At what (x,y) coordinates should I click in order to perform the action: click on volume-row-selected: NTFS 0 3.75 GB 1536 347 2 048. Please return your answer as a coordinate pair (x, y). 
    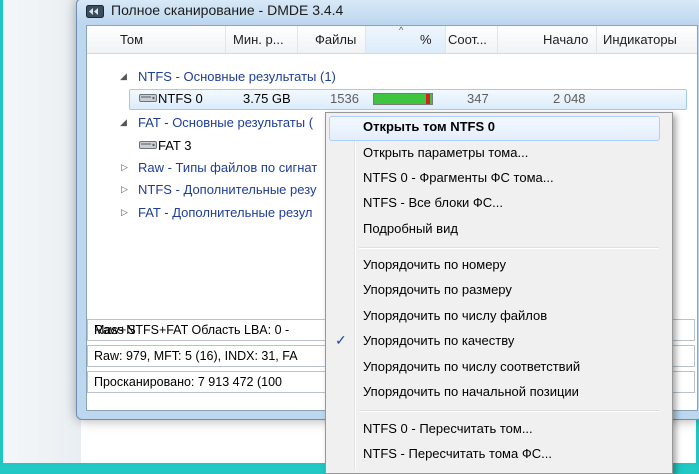
    Looking at the image, I should click on (392, 98).